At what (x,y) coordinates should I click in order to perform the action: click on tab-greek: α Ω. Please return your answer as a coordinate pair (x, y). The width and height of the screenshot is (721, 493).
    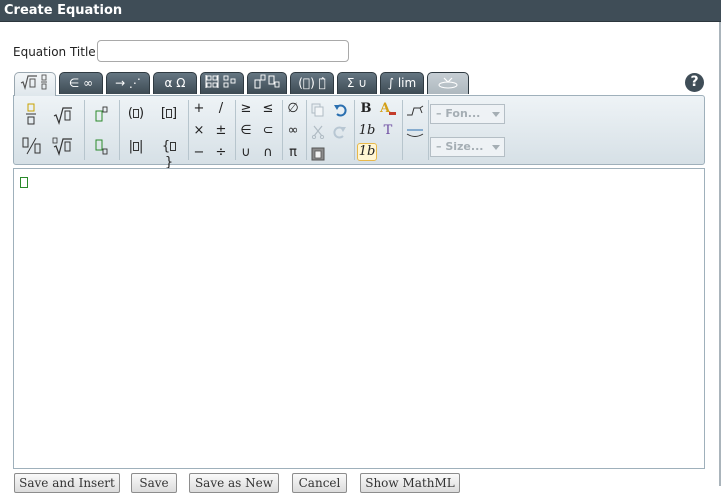
    Looking at the image, I should click on (175, 83).